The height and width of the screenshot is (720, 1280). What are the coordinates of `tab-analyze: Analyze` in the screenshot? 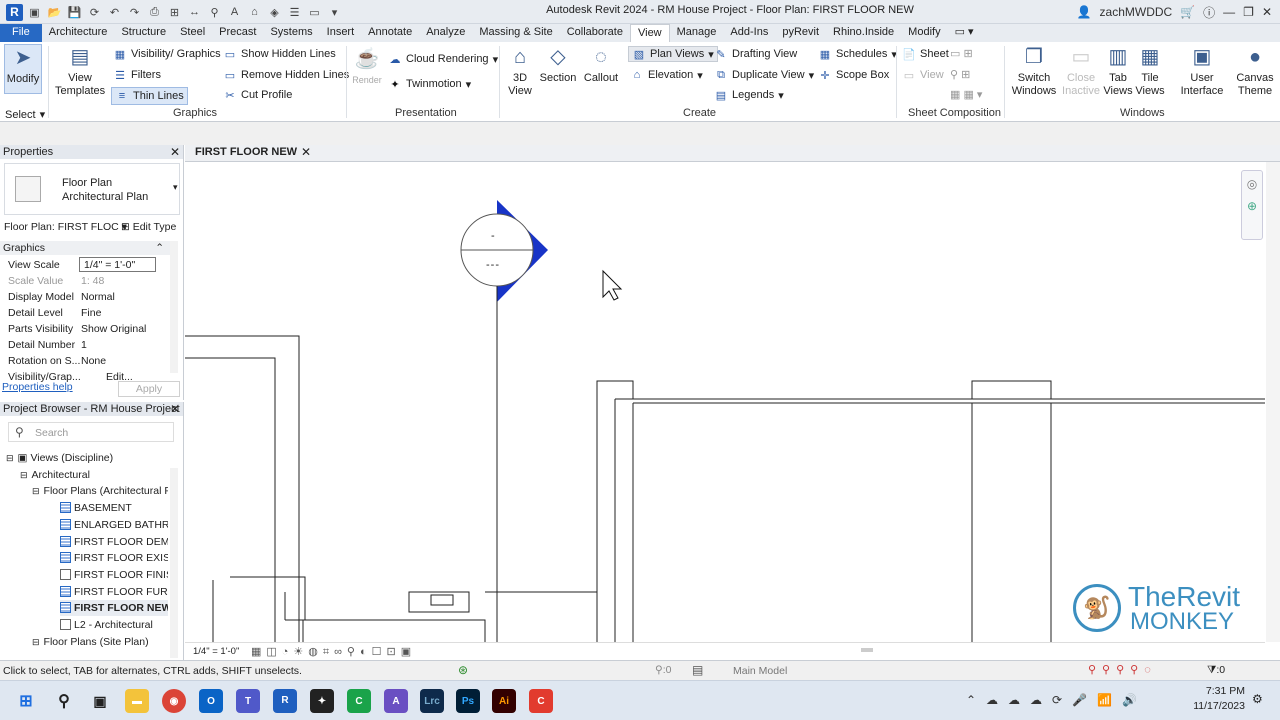 It's located at (445, 33).